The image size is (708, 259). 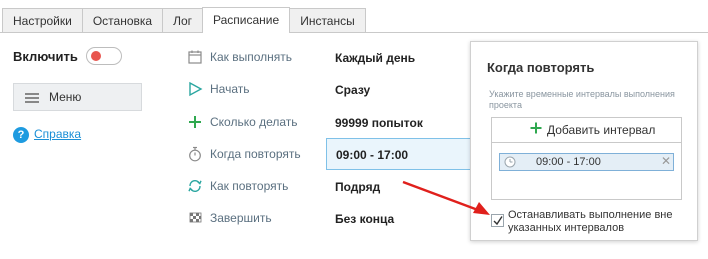 What do you see at coordinates (666, 161) in the screenshot?
I see `remove-interval-icon: ✕` at bounding box center [666, 161].